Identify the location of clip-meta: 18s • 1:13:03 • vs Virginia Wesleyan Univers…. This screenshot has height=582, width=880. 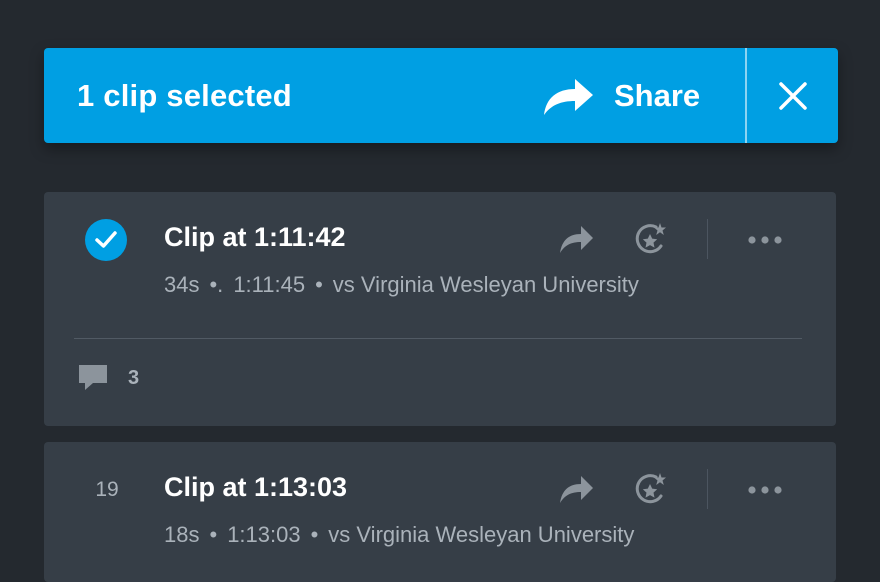
(424, 535).